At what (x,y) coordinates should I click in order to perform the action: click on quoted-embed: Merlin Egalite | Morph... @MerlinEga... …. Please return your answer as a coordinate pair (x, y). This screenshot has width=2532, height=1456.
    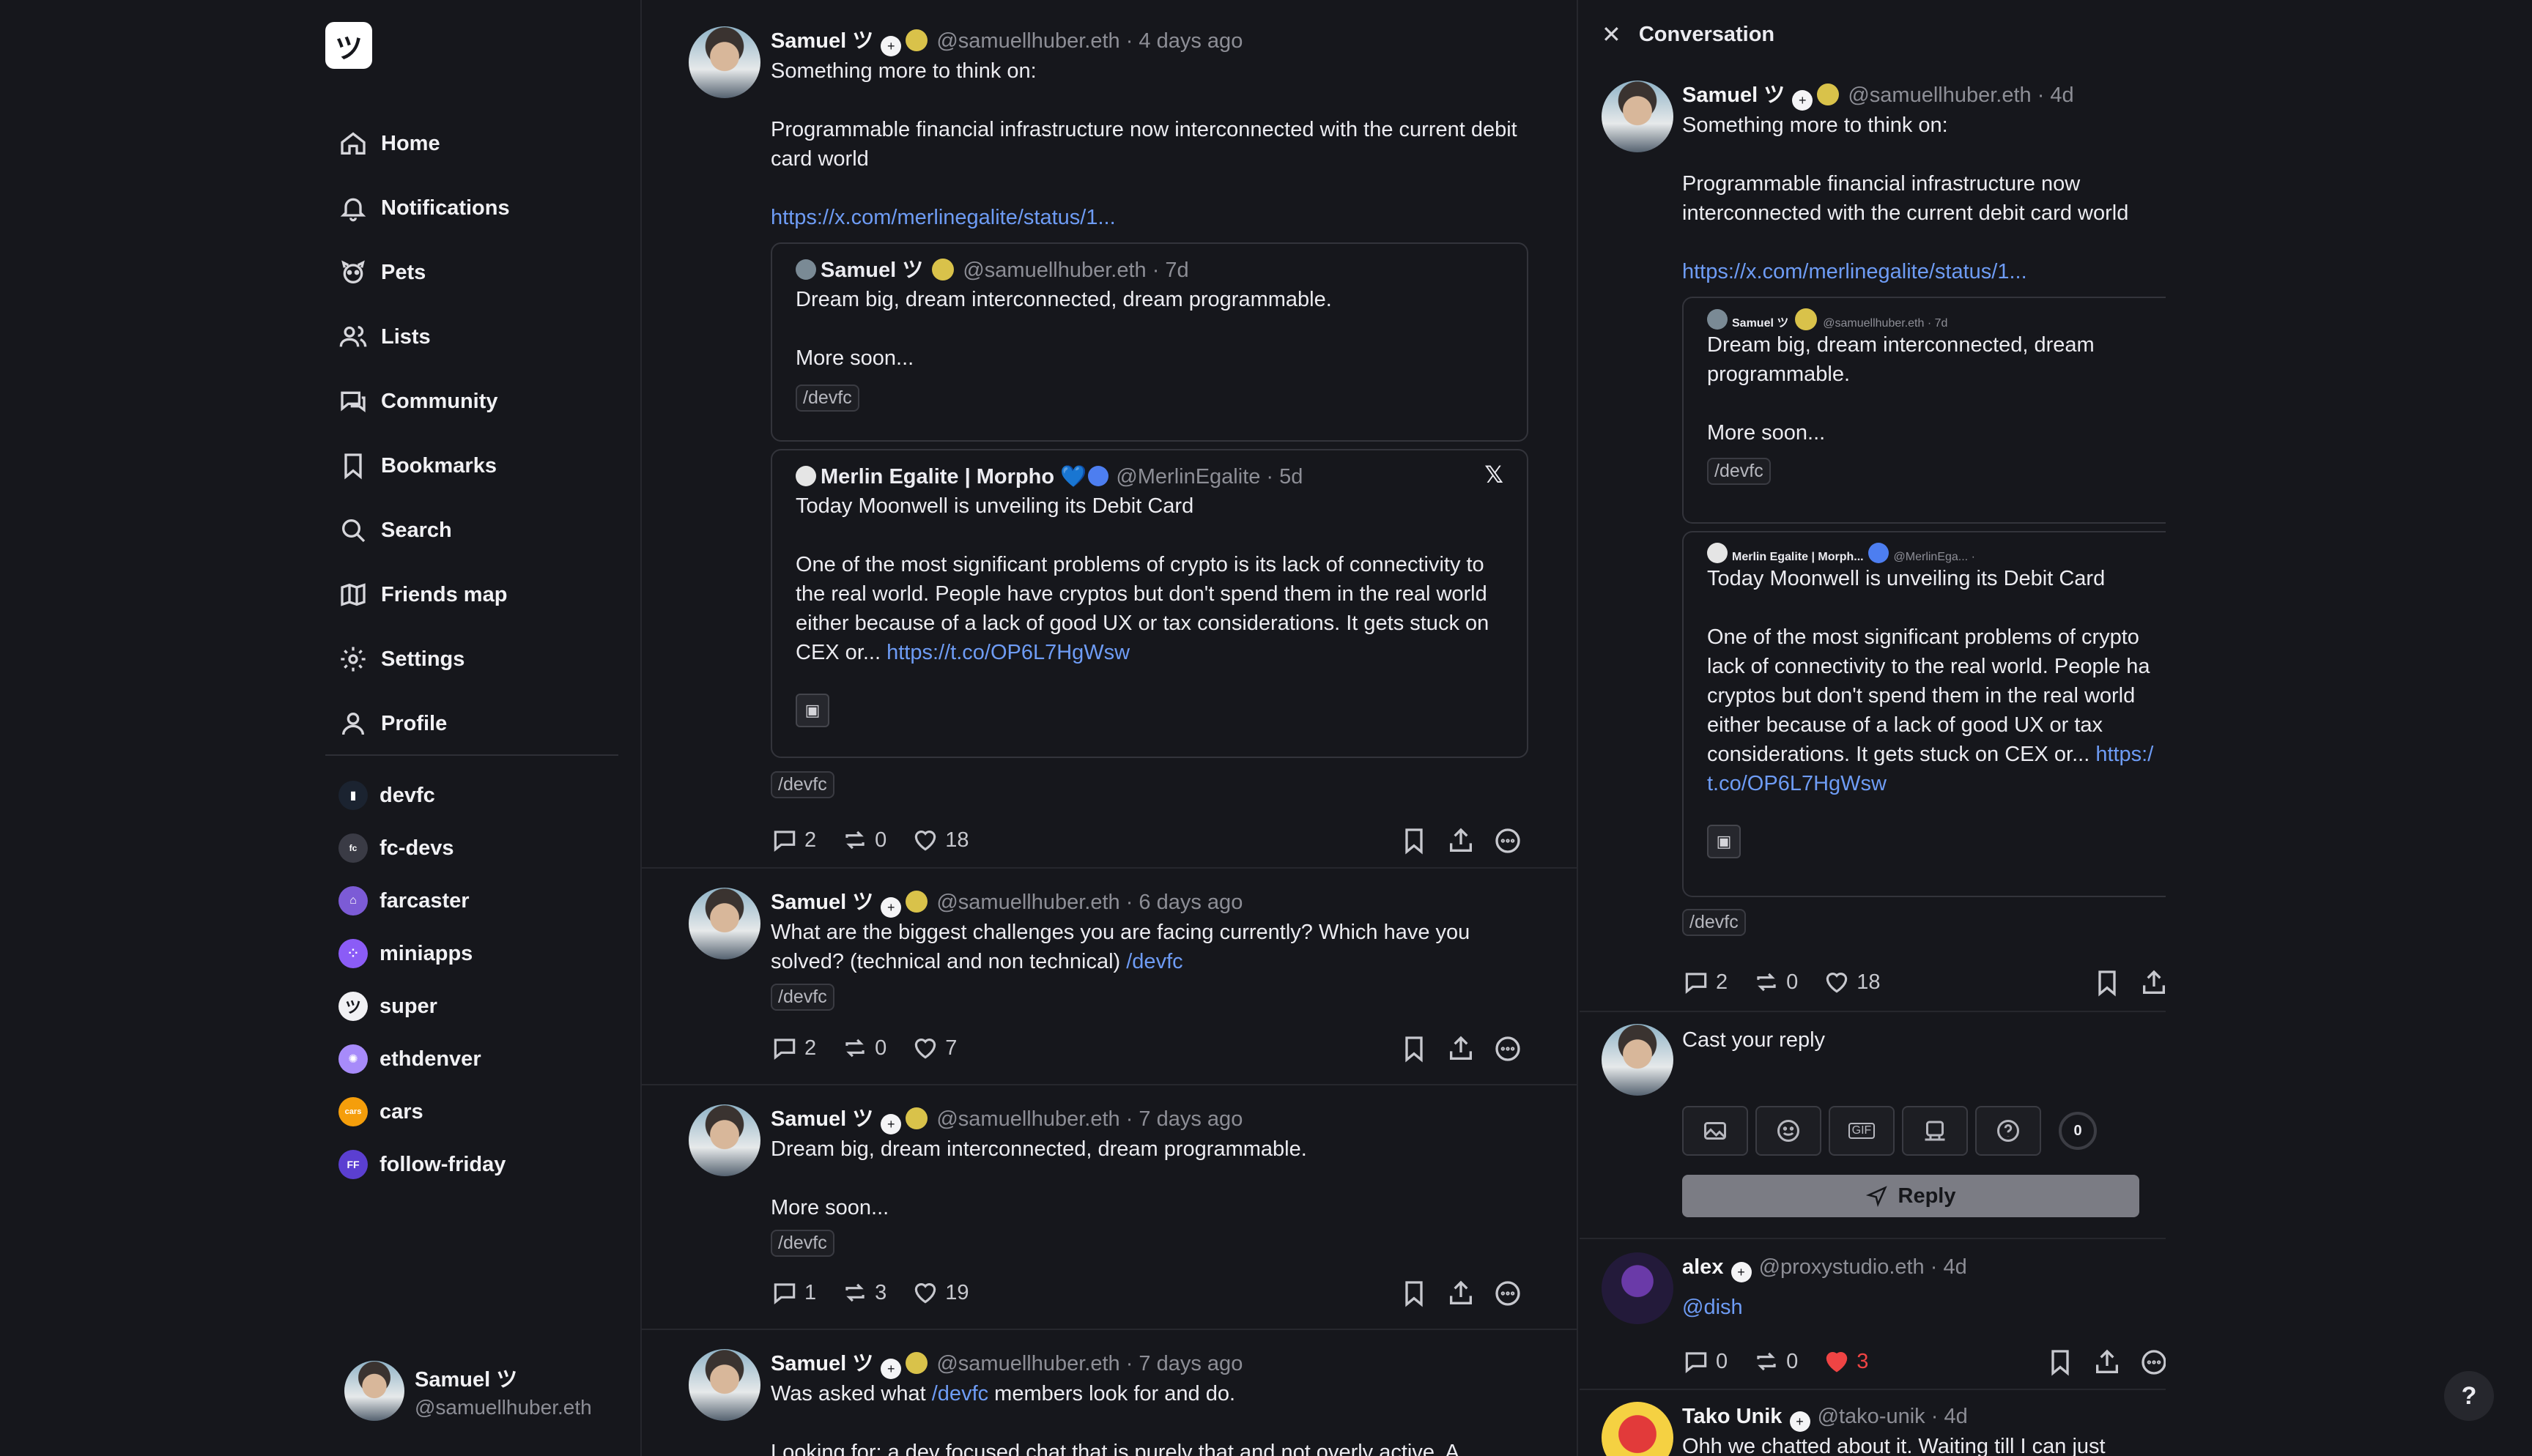
    Looking at the image, I should click on (1924, 714).